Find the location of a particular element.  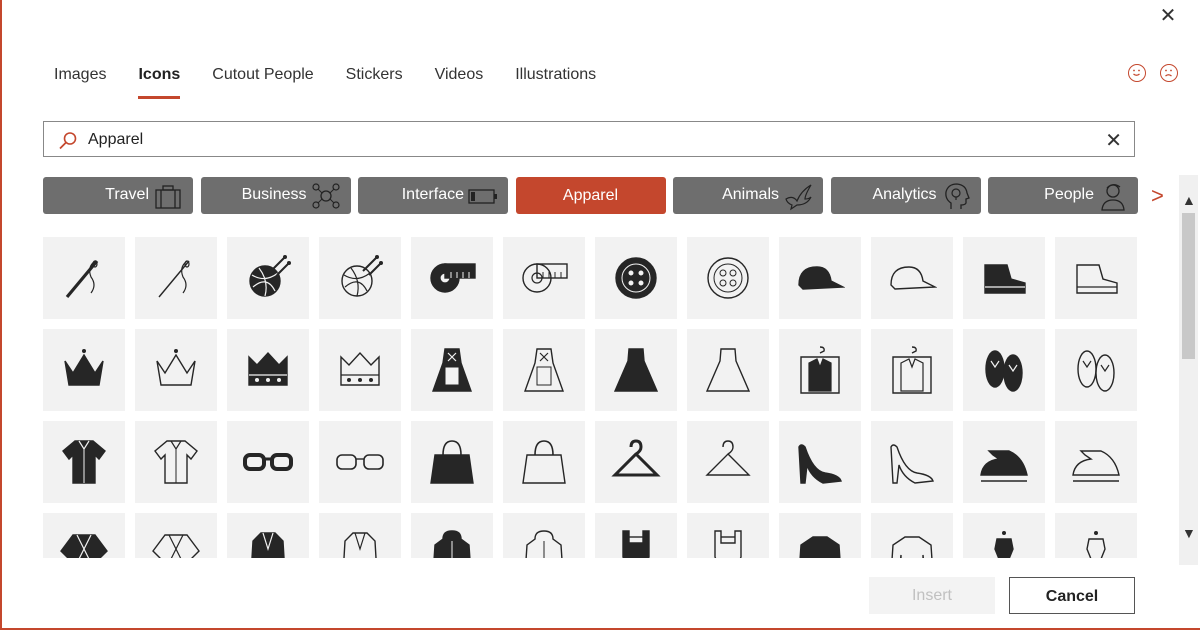

smiley-icon is located at coordinates (1137, 73).